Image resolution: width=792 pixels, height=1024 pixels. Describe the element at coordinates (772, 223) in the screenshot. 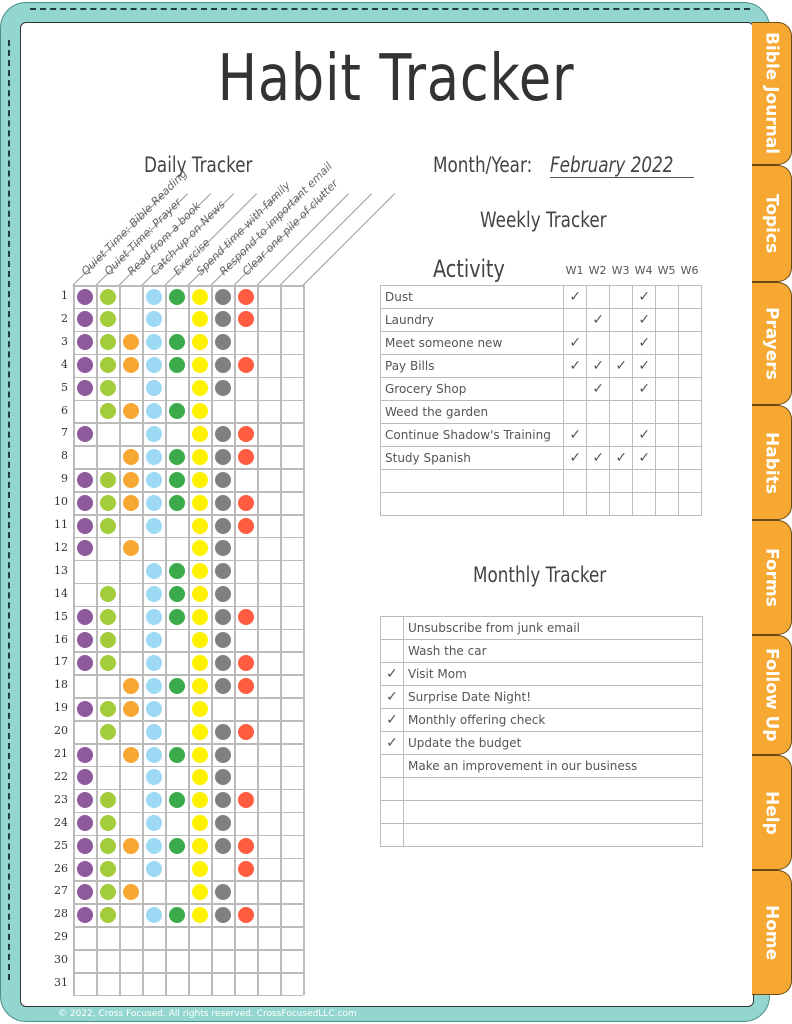

I see `tab-topics: Topics` at that location.